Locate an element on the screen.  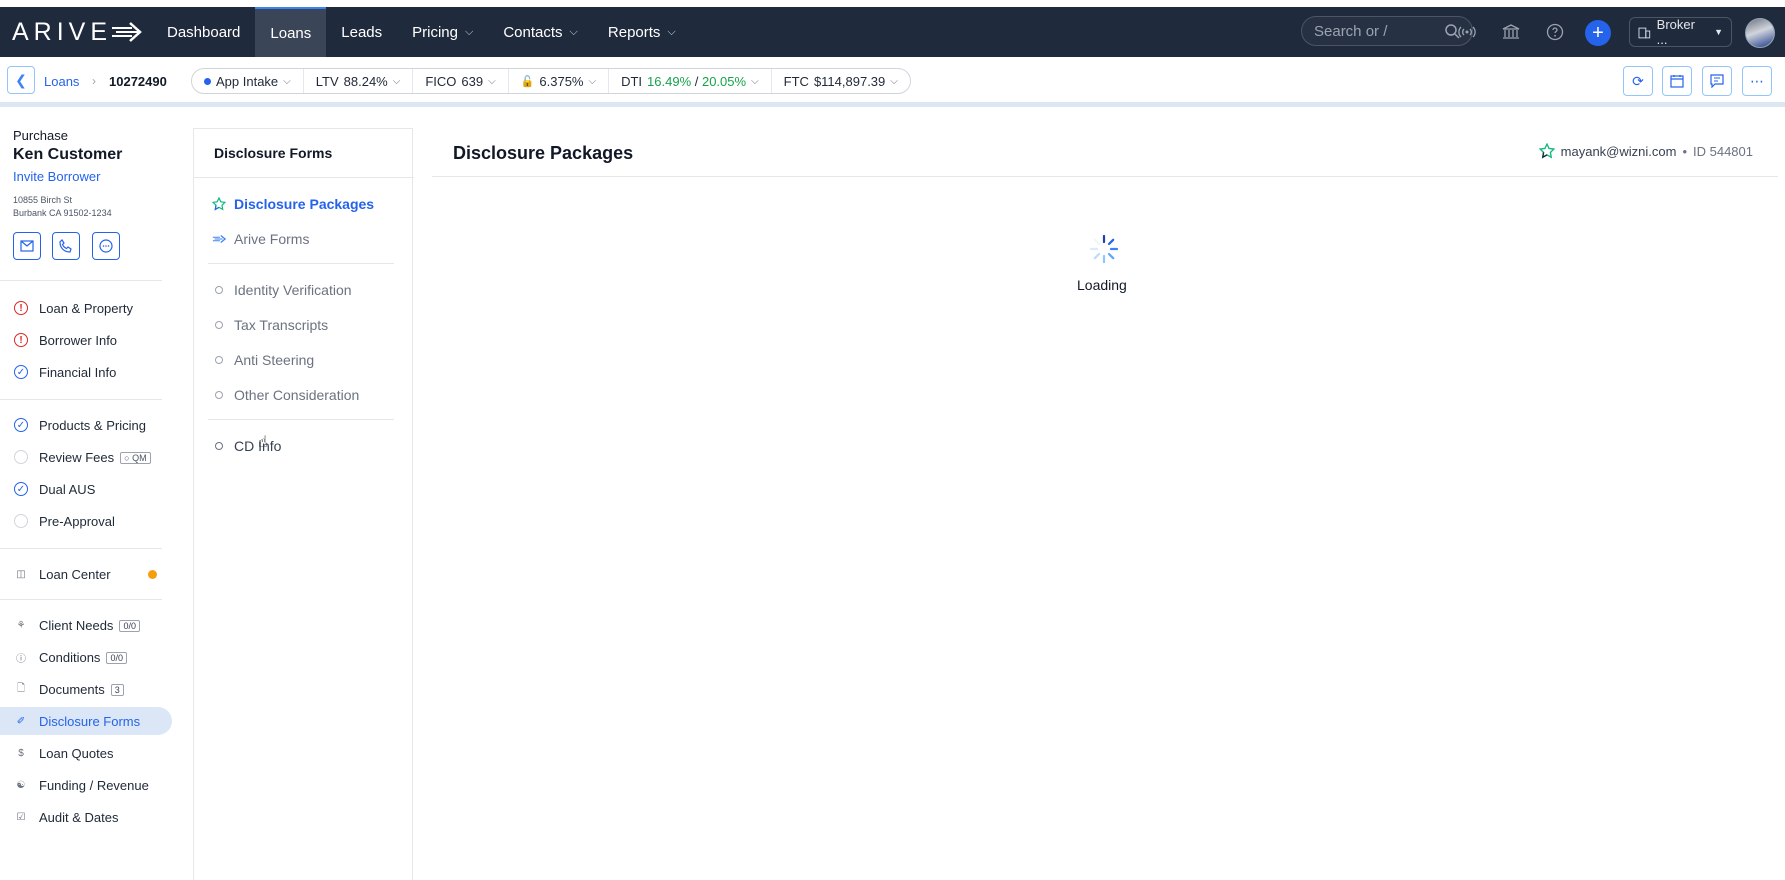
help-icon is located at coordinates (1555, 32).